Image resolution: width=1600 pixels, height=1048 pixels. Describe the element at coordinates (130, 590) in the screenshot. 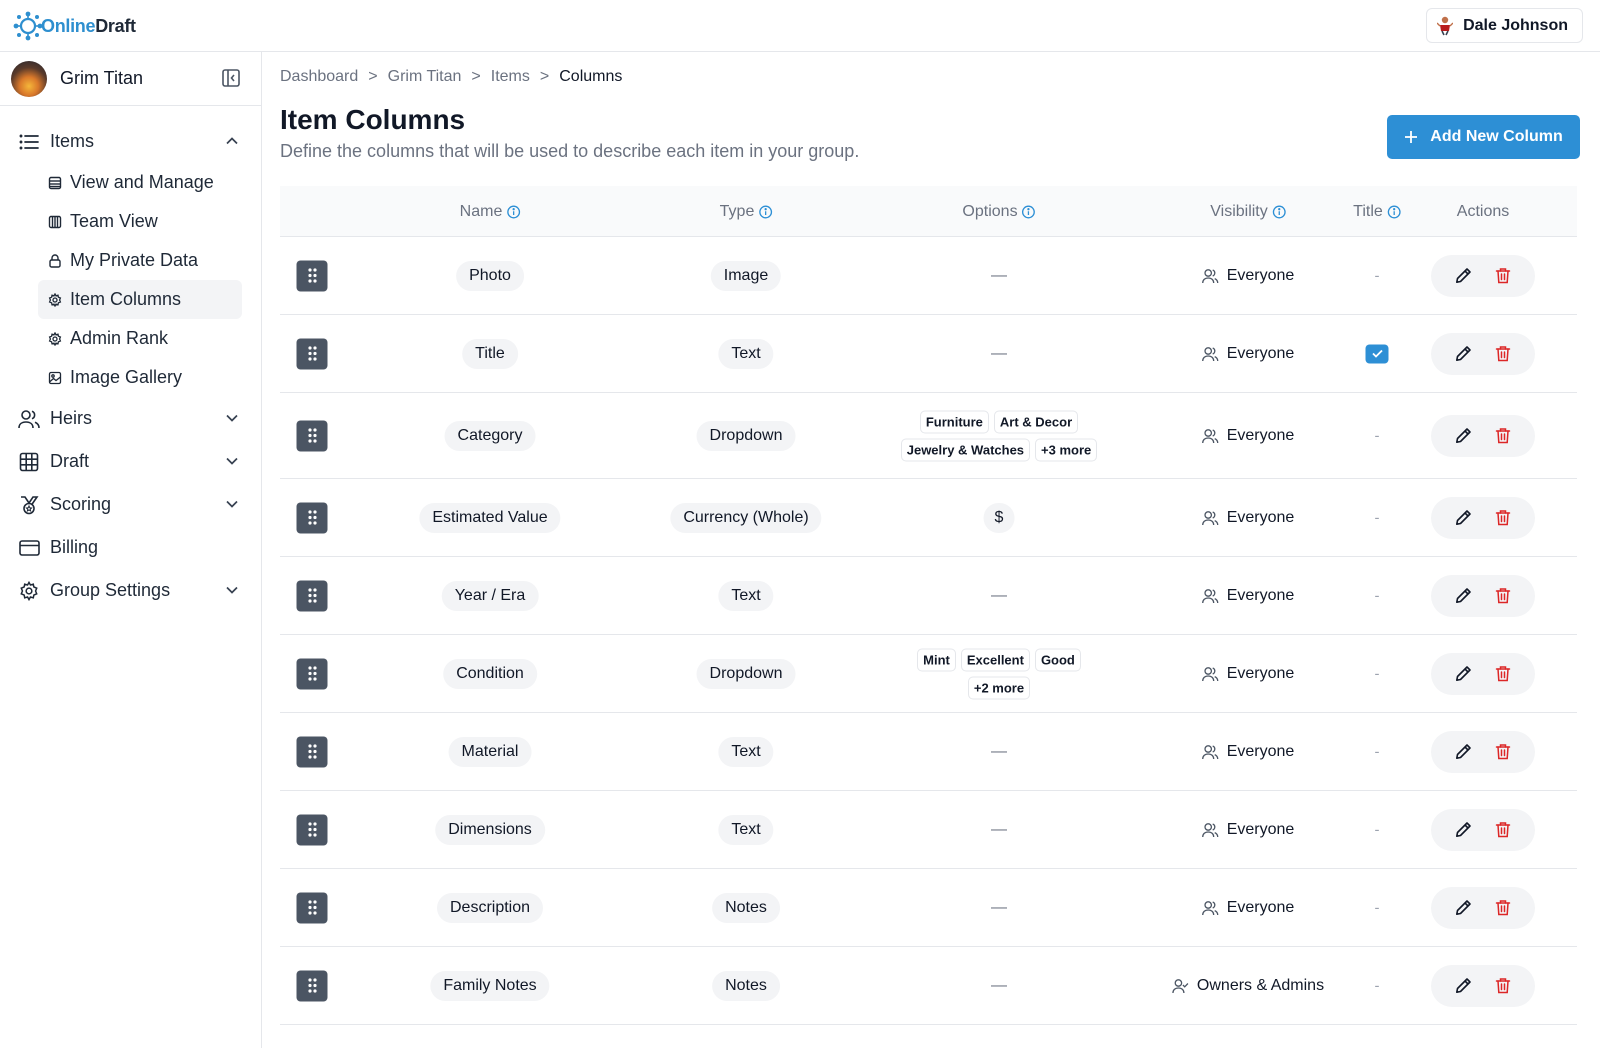

I see `sidebar-item-group-settings: Group Settings` at that location.